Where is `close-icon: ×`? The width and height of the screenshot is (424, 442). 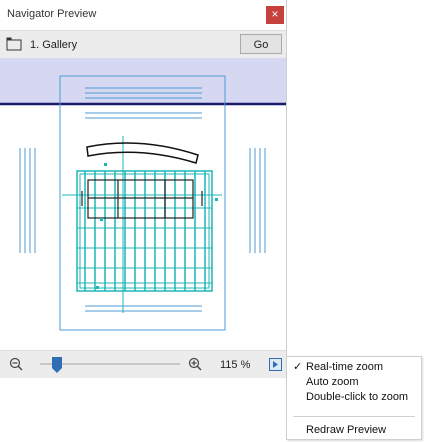
close-icon: × is located at coordinates (275, 14).